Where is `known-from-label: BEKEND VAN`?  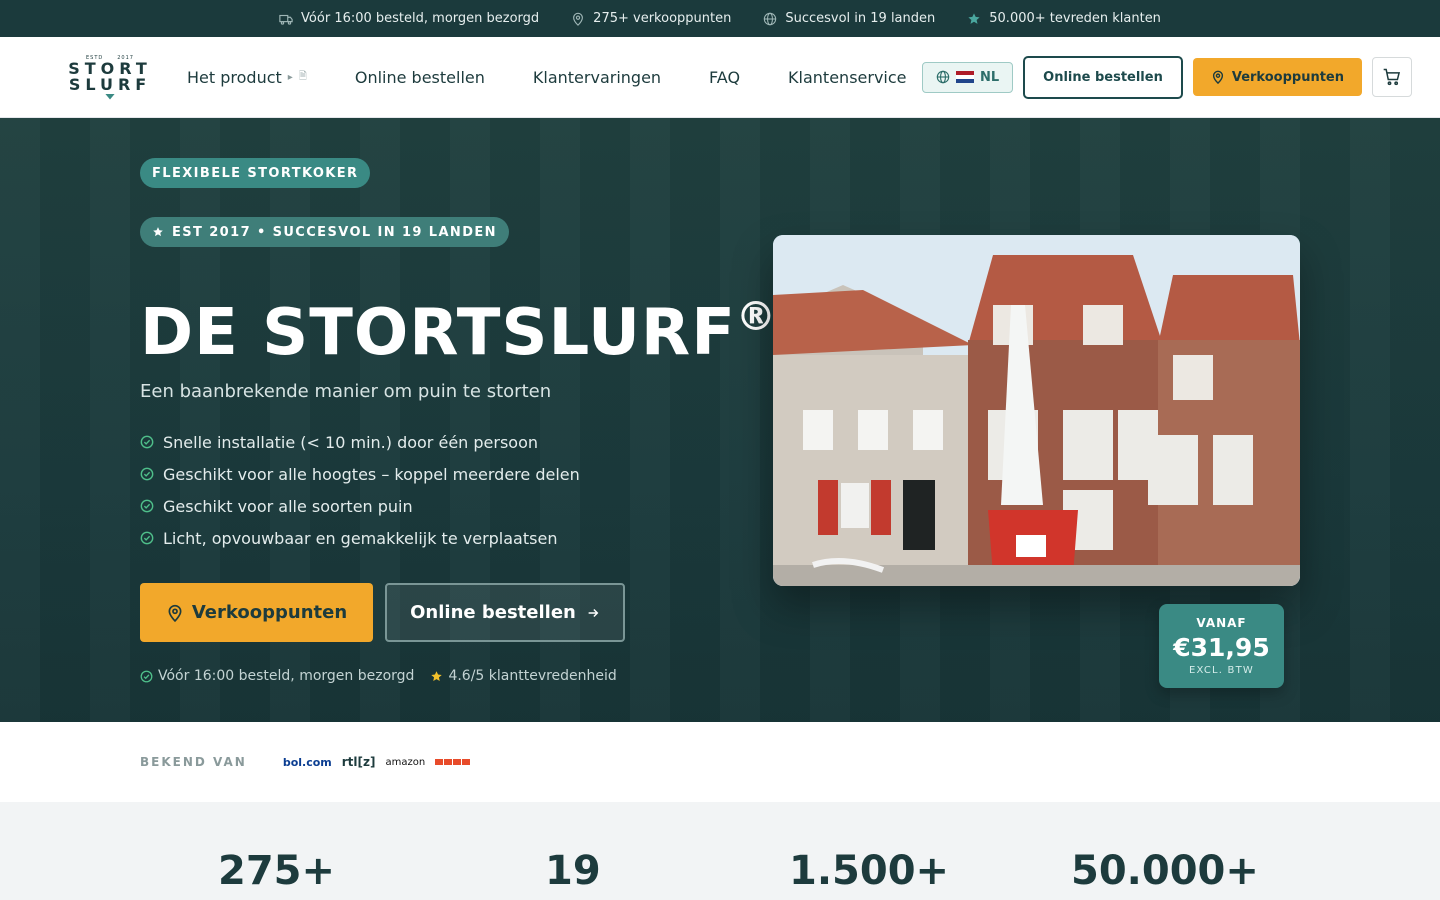 known-from-label: BEKEND VAN is located at coordinates (193, 762).